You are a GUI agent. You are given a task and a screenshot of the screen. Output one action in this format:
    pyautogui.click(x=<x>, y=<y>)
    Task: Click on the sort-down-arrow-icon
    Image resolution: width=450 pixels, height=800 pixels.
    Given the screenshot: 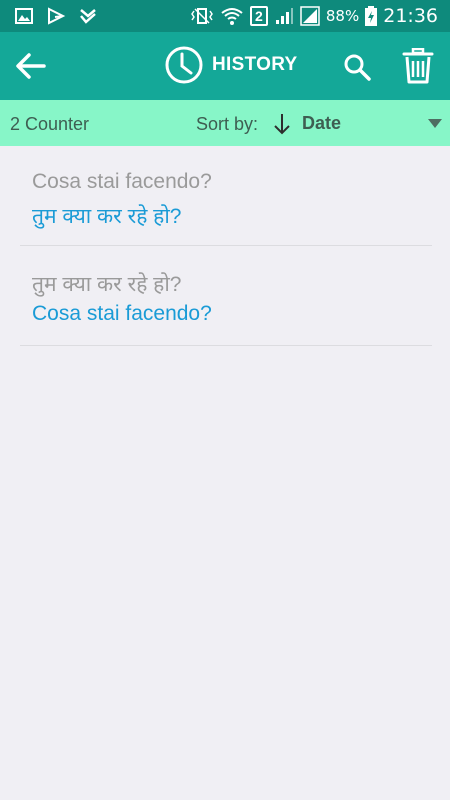 What is the action you would take?
    pyautogui.click(x=282, y=124)
    